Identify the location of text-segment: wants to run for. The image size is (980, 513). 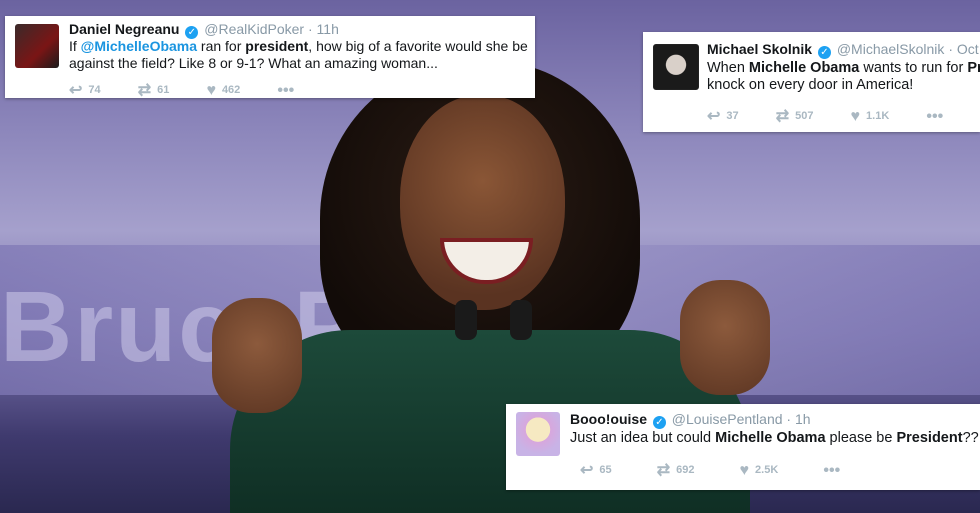
(913, 68).